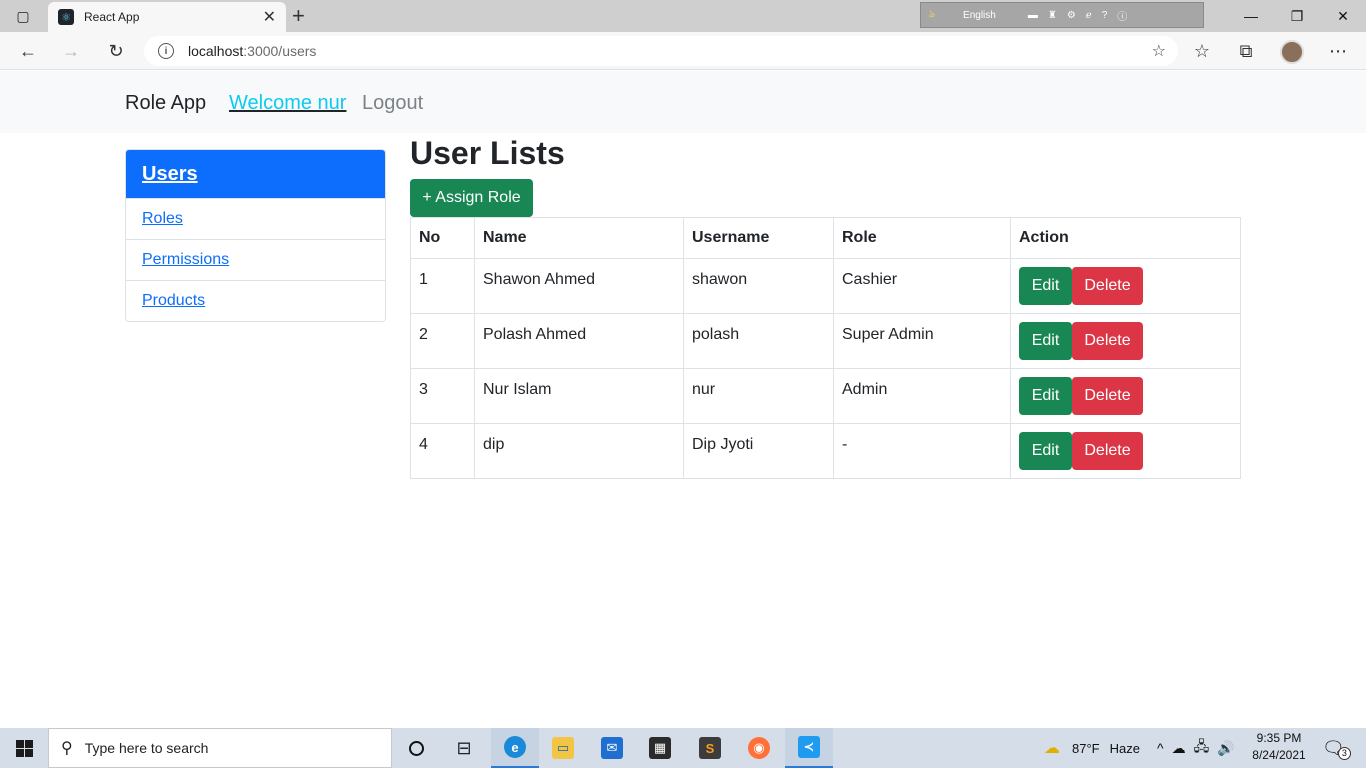 This screenshot has width=1366, height=768. I want to click on sidebar-item-label: Permissions, so click(185, 260).